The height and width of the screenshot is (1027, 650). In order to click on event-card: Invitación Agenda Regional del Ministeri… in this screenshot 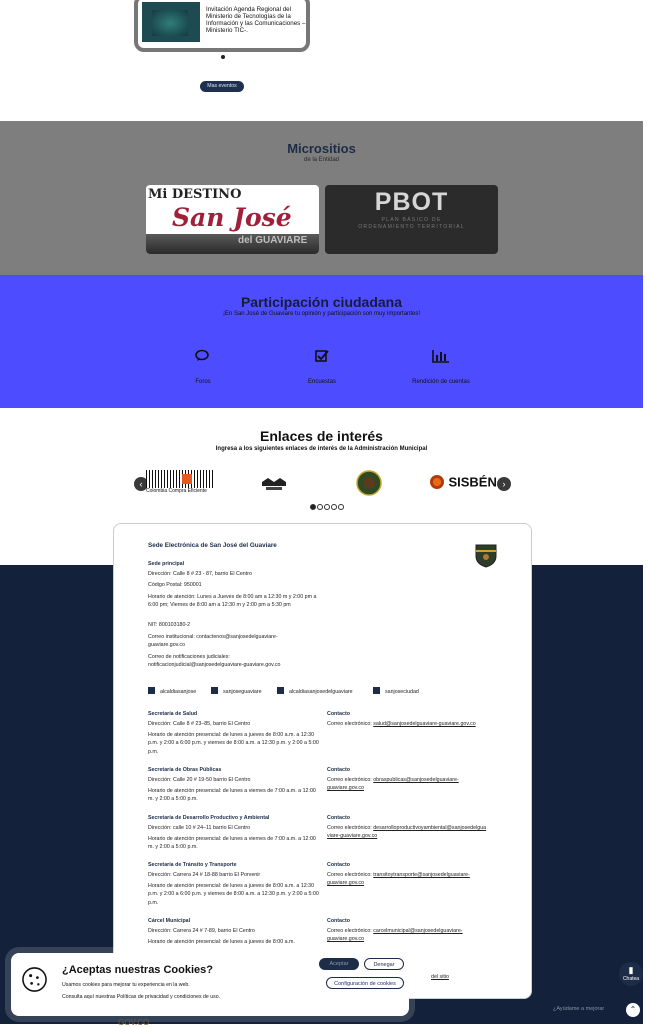, I will do `click(222, 26)`.